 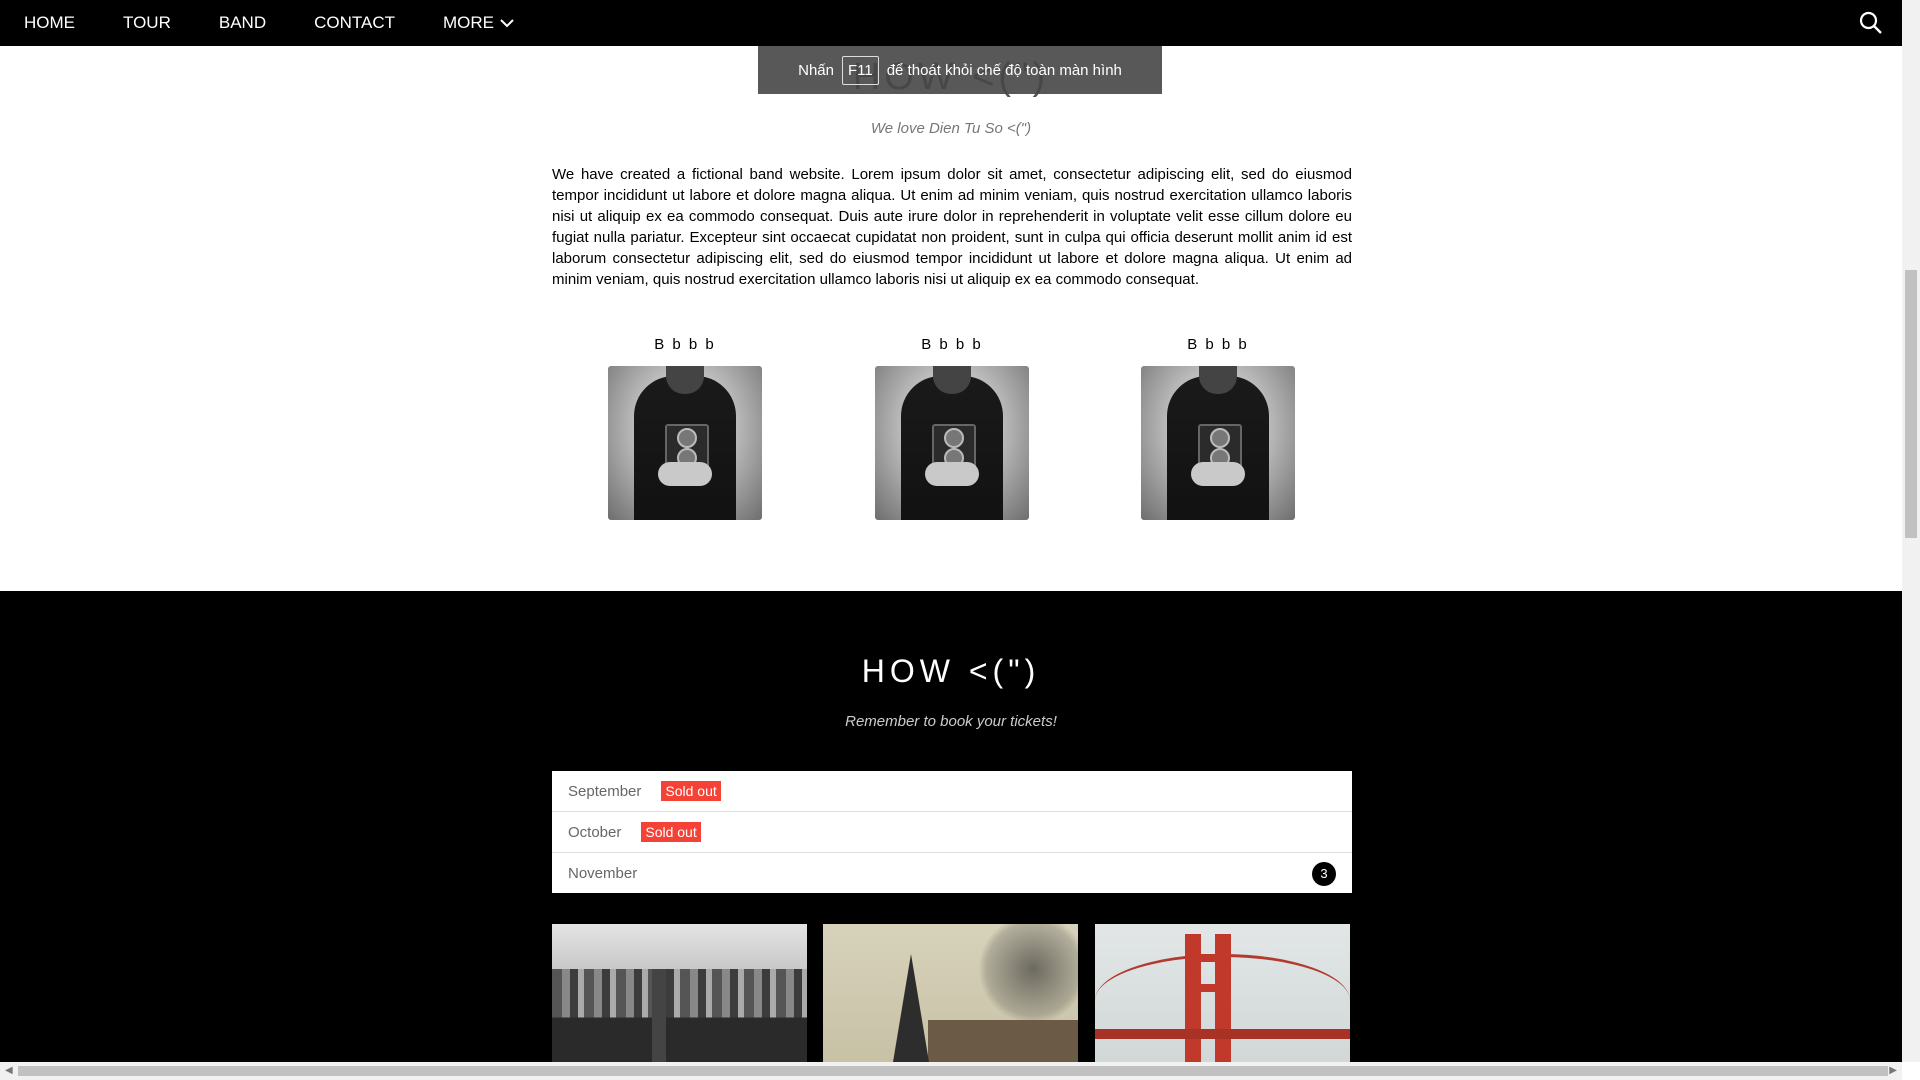 What do you see at coordinates (507, 23) in the screenshot?
I see `chevron-down-icon` at bounding box center [507, 23].